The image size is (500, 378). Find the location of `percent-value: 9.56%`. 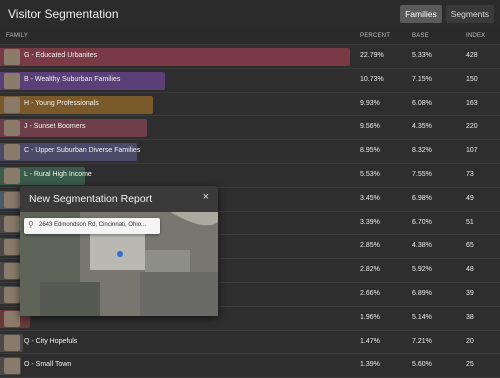

percent-value: 9.56% is located at coordinates (370, 127).